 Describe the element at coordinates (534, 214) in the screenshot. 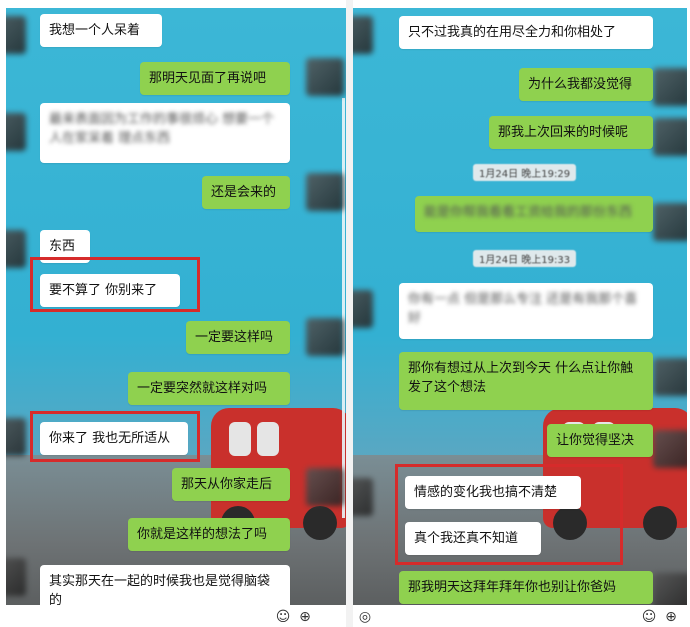

I see `message-sent: 能是你帮我看看工资给我的那份东西` at that location.